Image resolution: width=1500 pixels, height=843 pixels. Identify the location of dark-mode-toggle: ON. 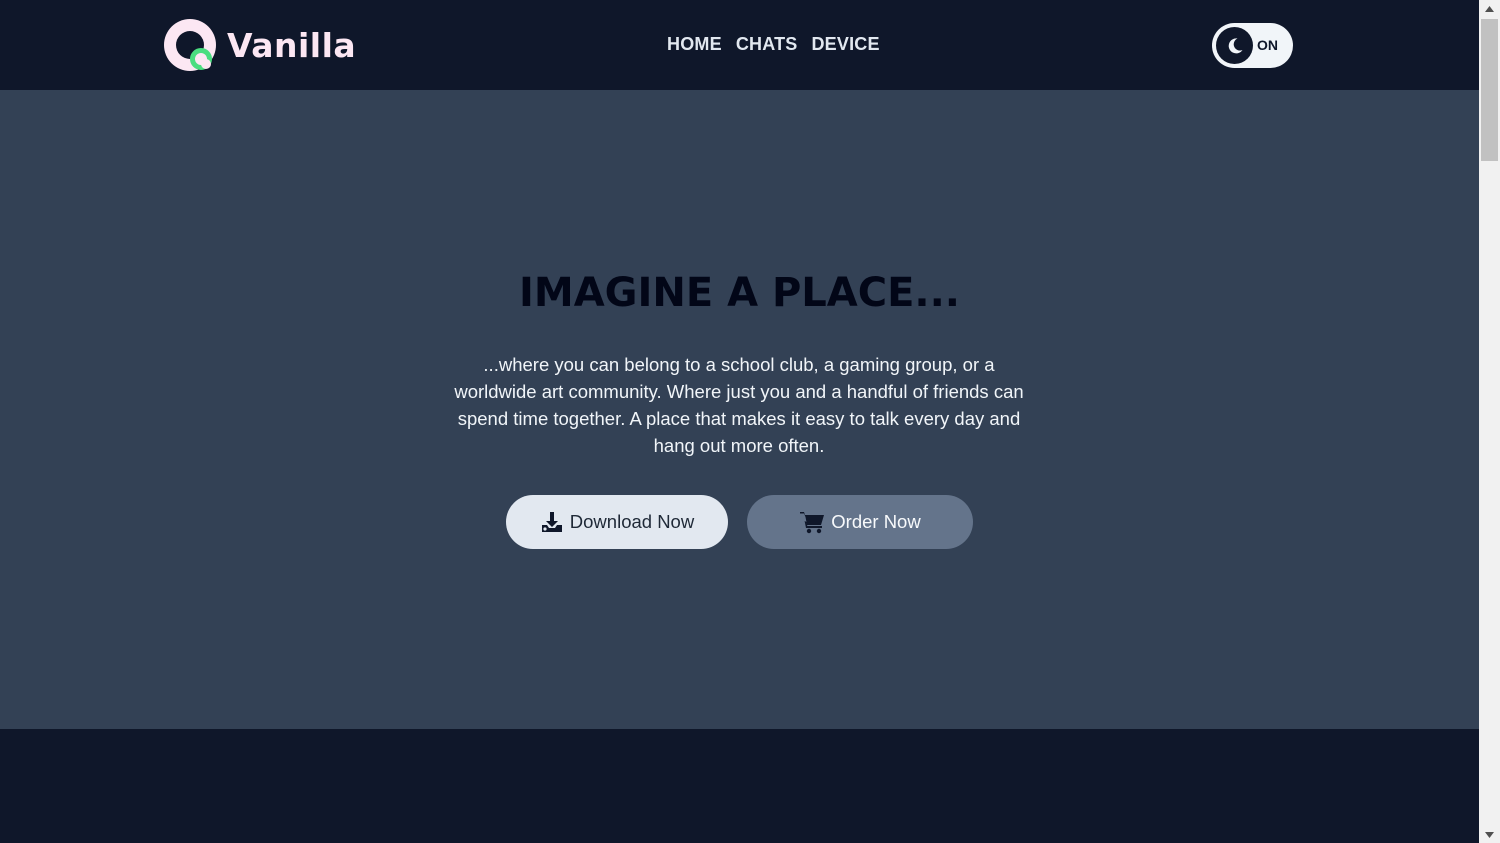
(1252, 45).